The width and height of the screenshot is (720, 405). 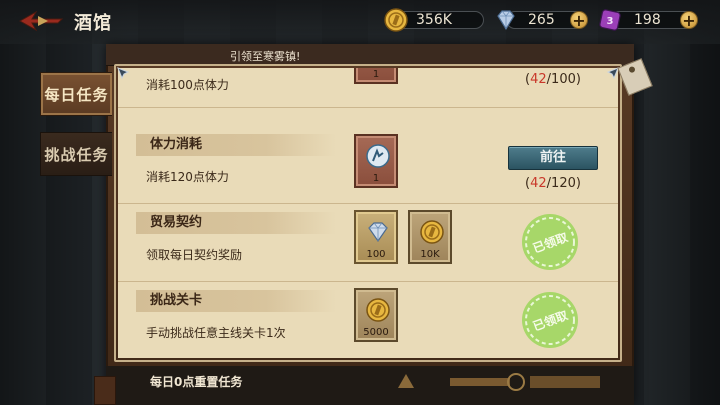 I want to click on announcement-marquee: 引领至寒雾镇!, so click(x=265, y=56).